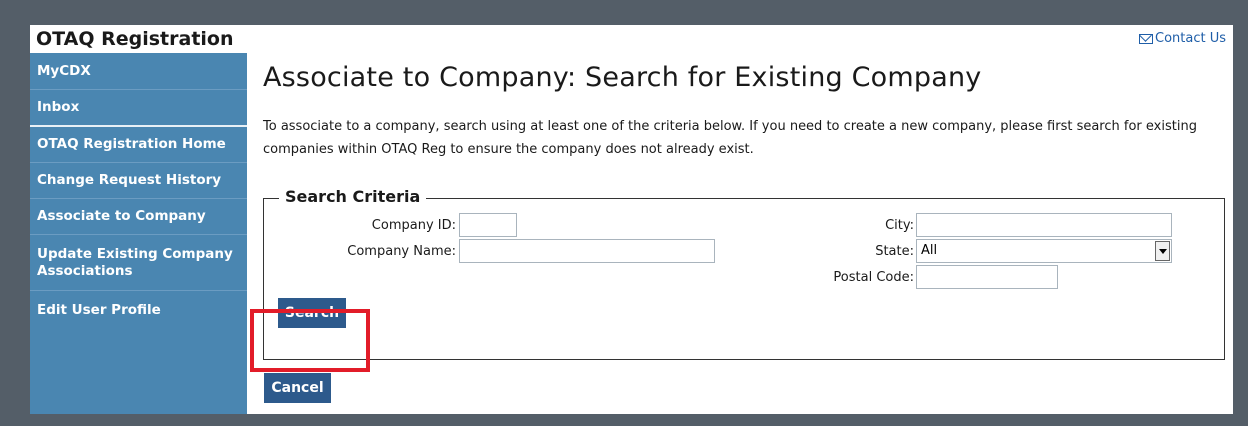 Image resolution: width=1248 pixels, height=426 pixels. Describe the element at coordinates (58, 107) in the screenshot. I see `sidebar-item-label: Inbox` at that location.